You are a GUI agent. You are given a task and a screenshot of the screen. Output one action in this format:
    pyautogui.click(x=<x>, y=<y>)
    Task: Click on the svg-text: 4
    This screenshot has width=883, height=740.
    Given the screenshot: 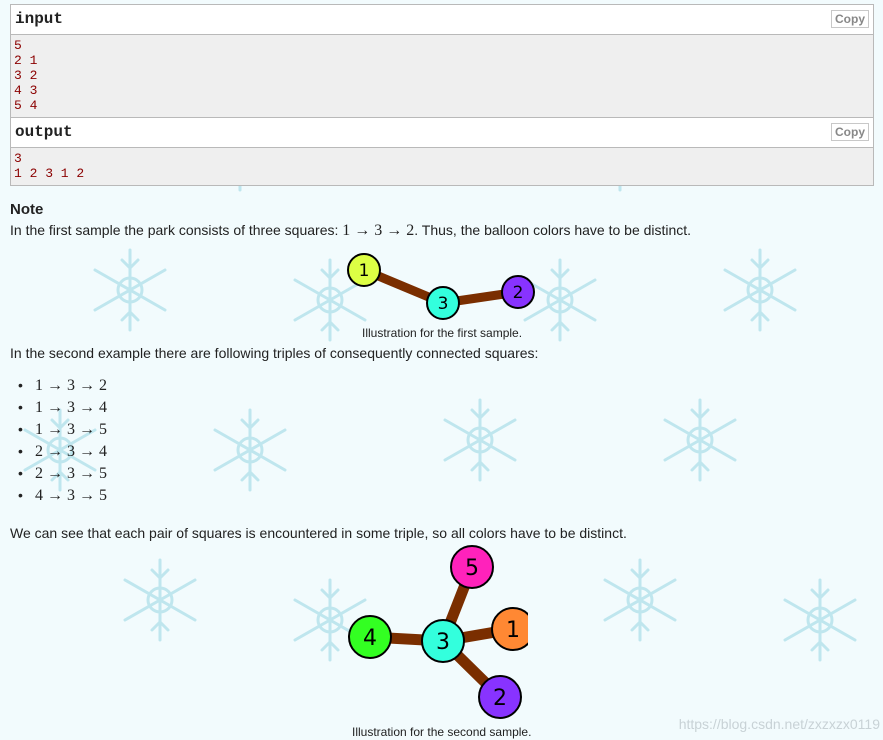 What is the action you would take?
    pyautogui.click(x=370, y=638)
    